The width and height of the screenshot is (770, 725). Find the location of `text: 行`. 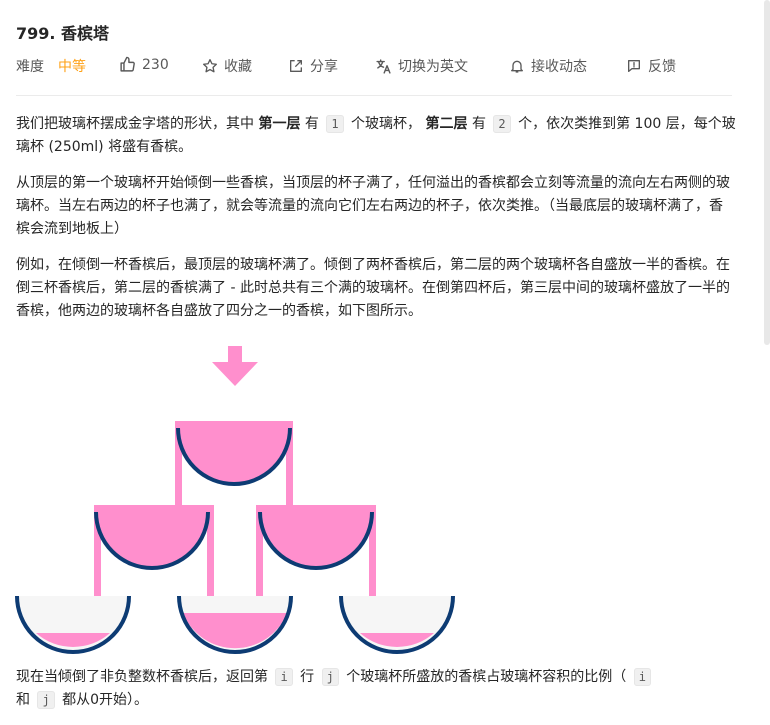

text: 行 is located at coordinates (307, 677).